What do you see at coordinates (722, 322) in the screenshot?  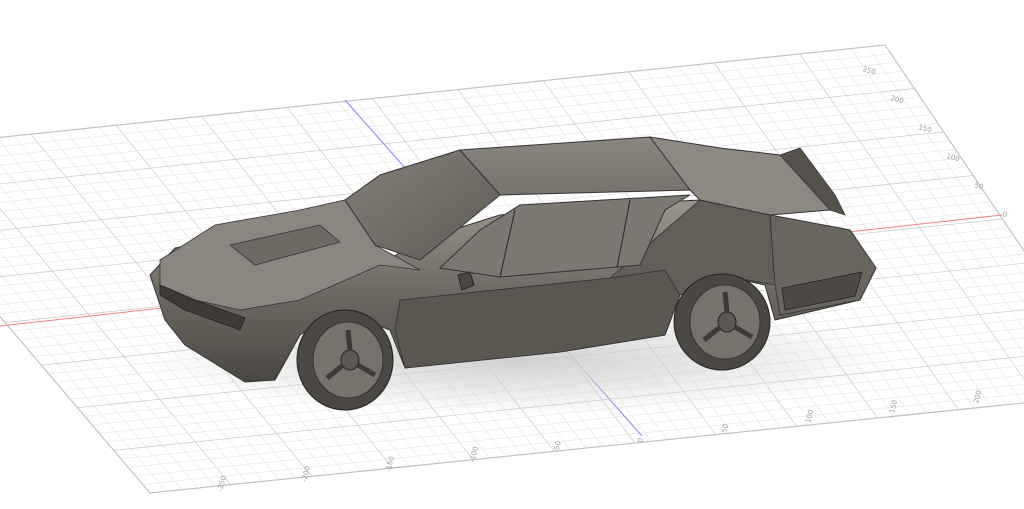 I see `rear-wheel` at bounding box center [722, 322].